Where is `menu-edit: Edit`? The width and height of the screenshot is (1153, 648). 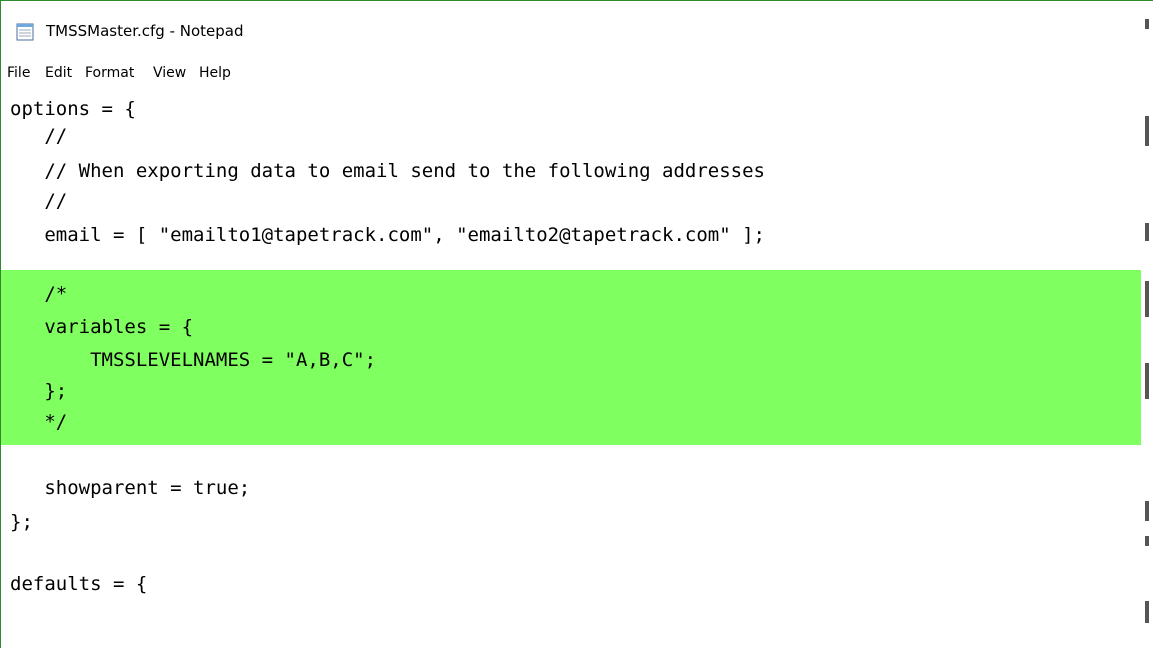
menu-edit: Edit is located at coordinates (58, 73).